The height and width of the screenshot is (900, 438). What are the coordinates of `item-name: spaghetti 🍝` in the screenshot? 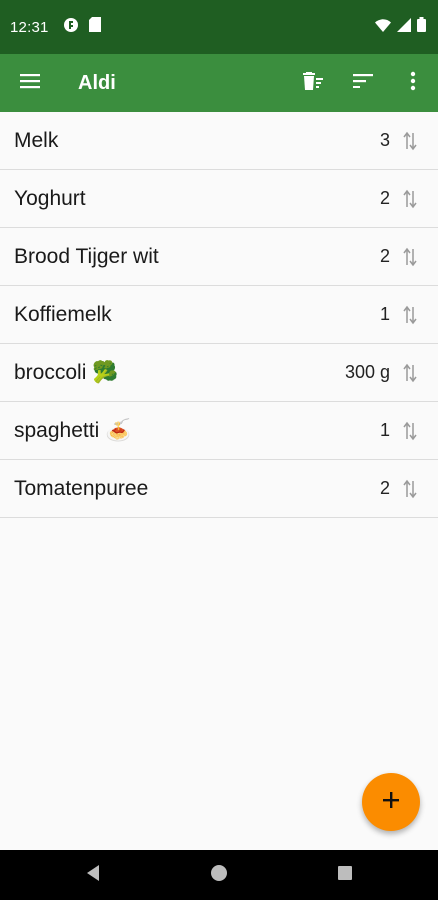 It's located at (73, 430).